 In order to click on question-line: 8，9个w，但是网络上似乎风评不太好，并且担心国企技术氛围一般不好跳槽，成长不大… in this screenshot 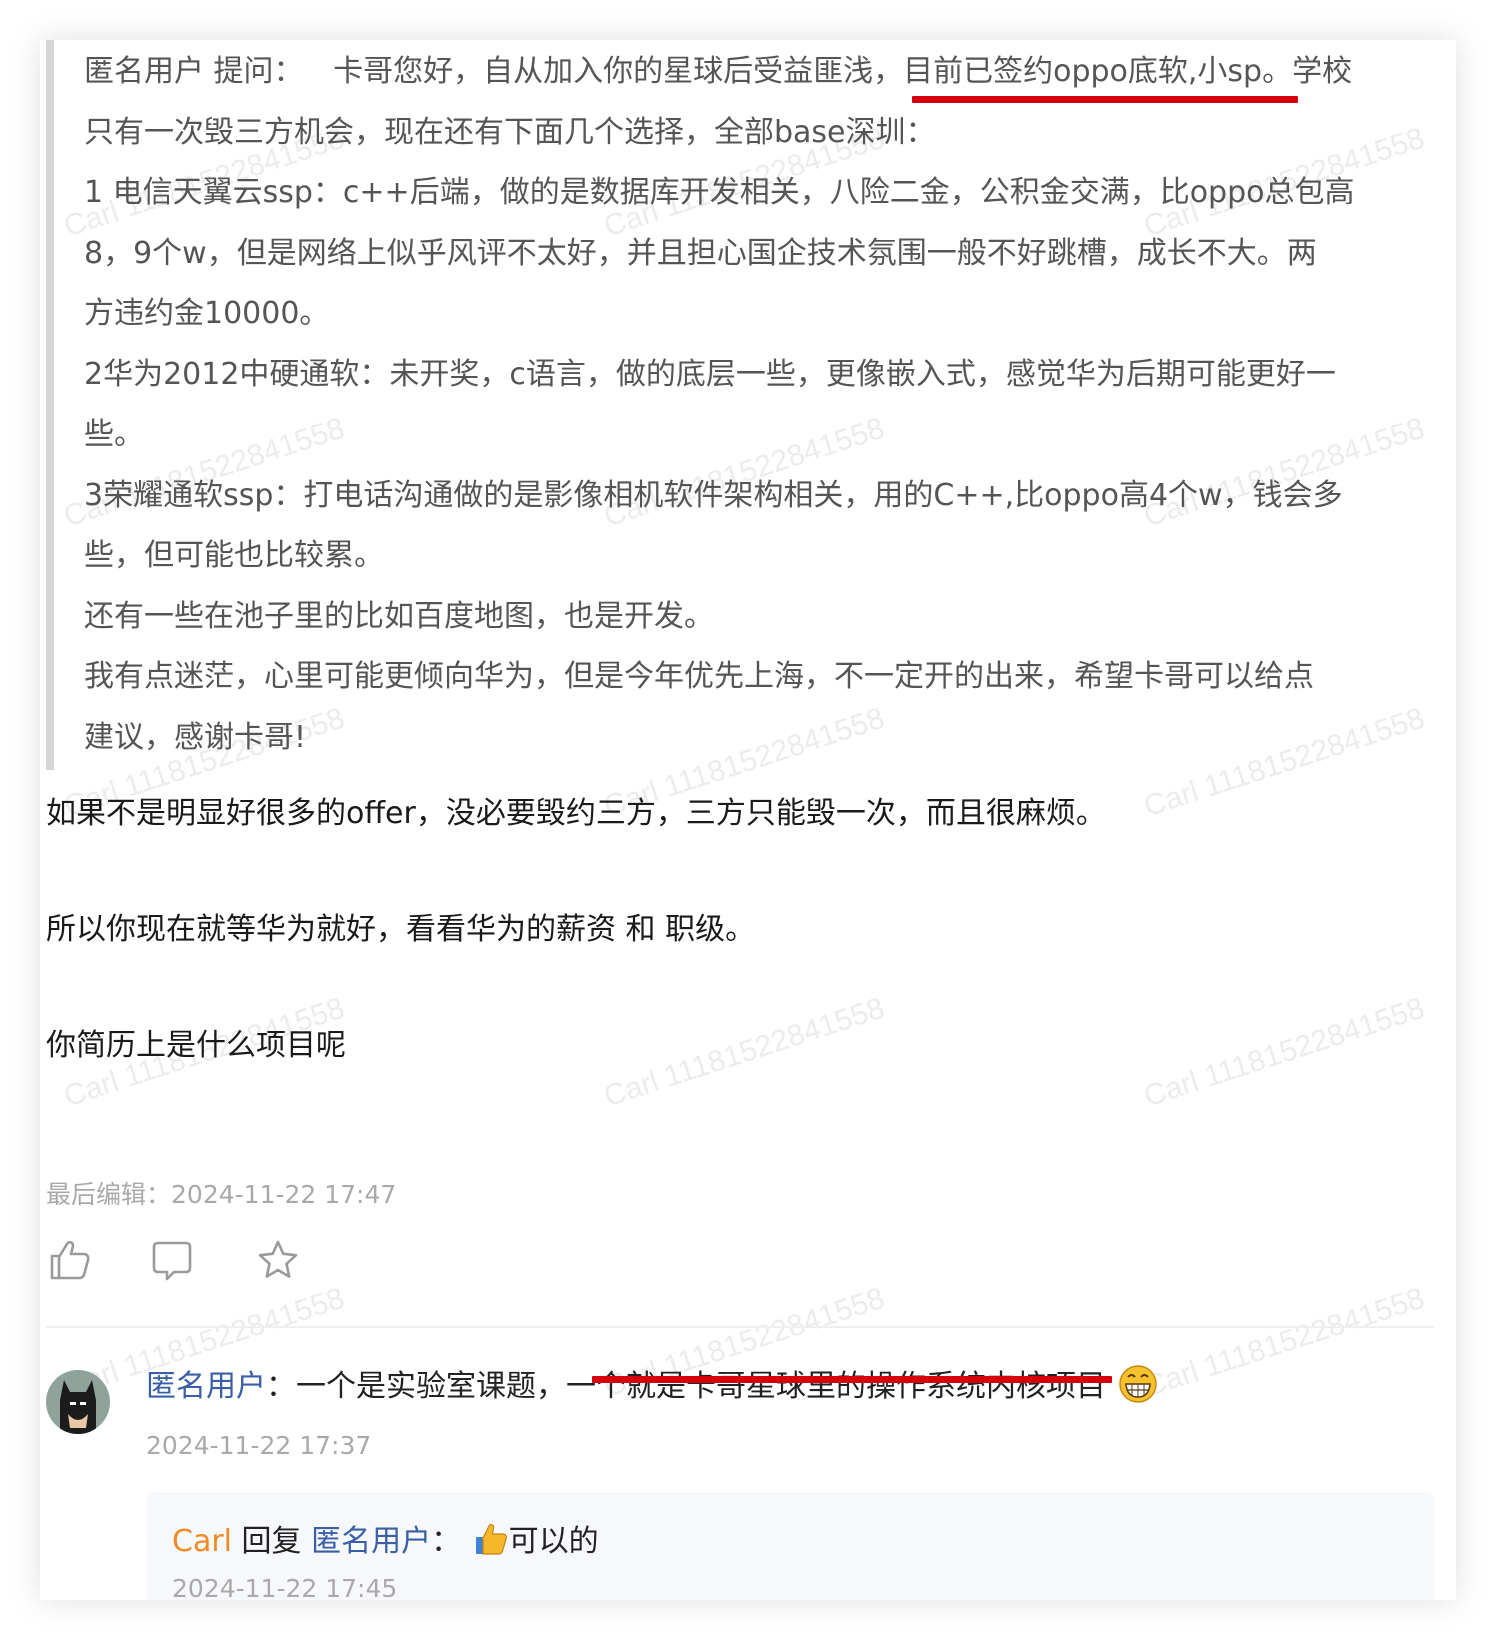, I will do `click(700, 253)`.